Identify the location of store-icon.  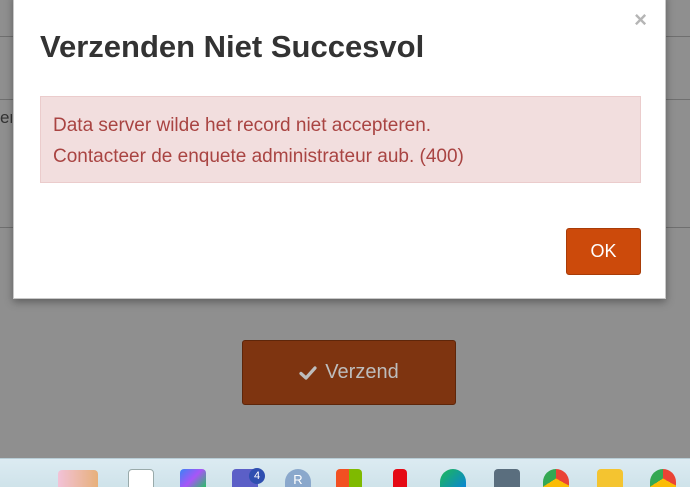
(349, 478).